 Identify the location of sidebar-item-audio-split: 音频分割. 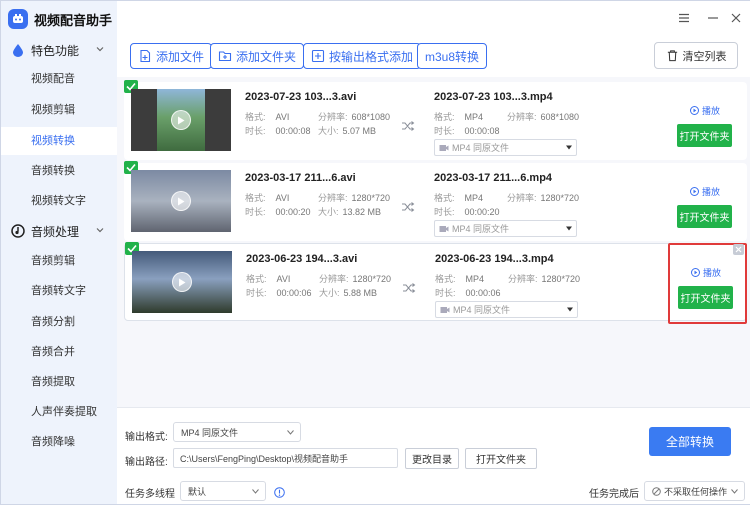
(59, 322).